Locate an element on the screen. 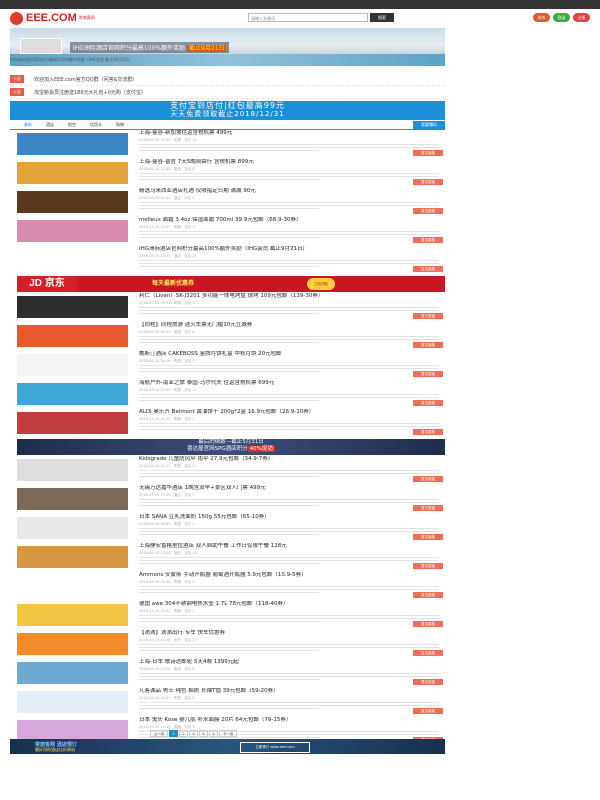  jd-banner-button: 立刻领取 is located at coordinates (321, 284).